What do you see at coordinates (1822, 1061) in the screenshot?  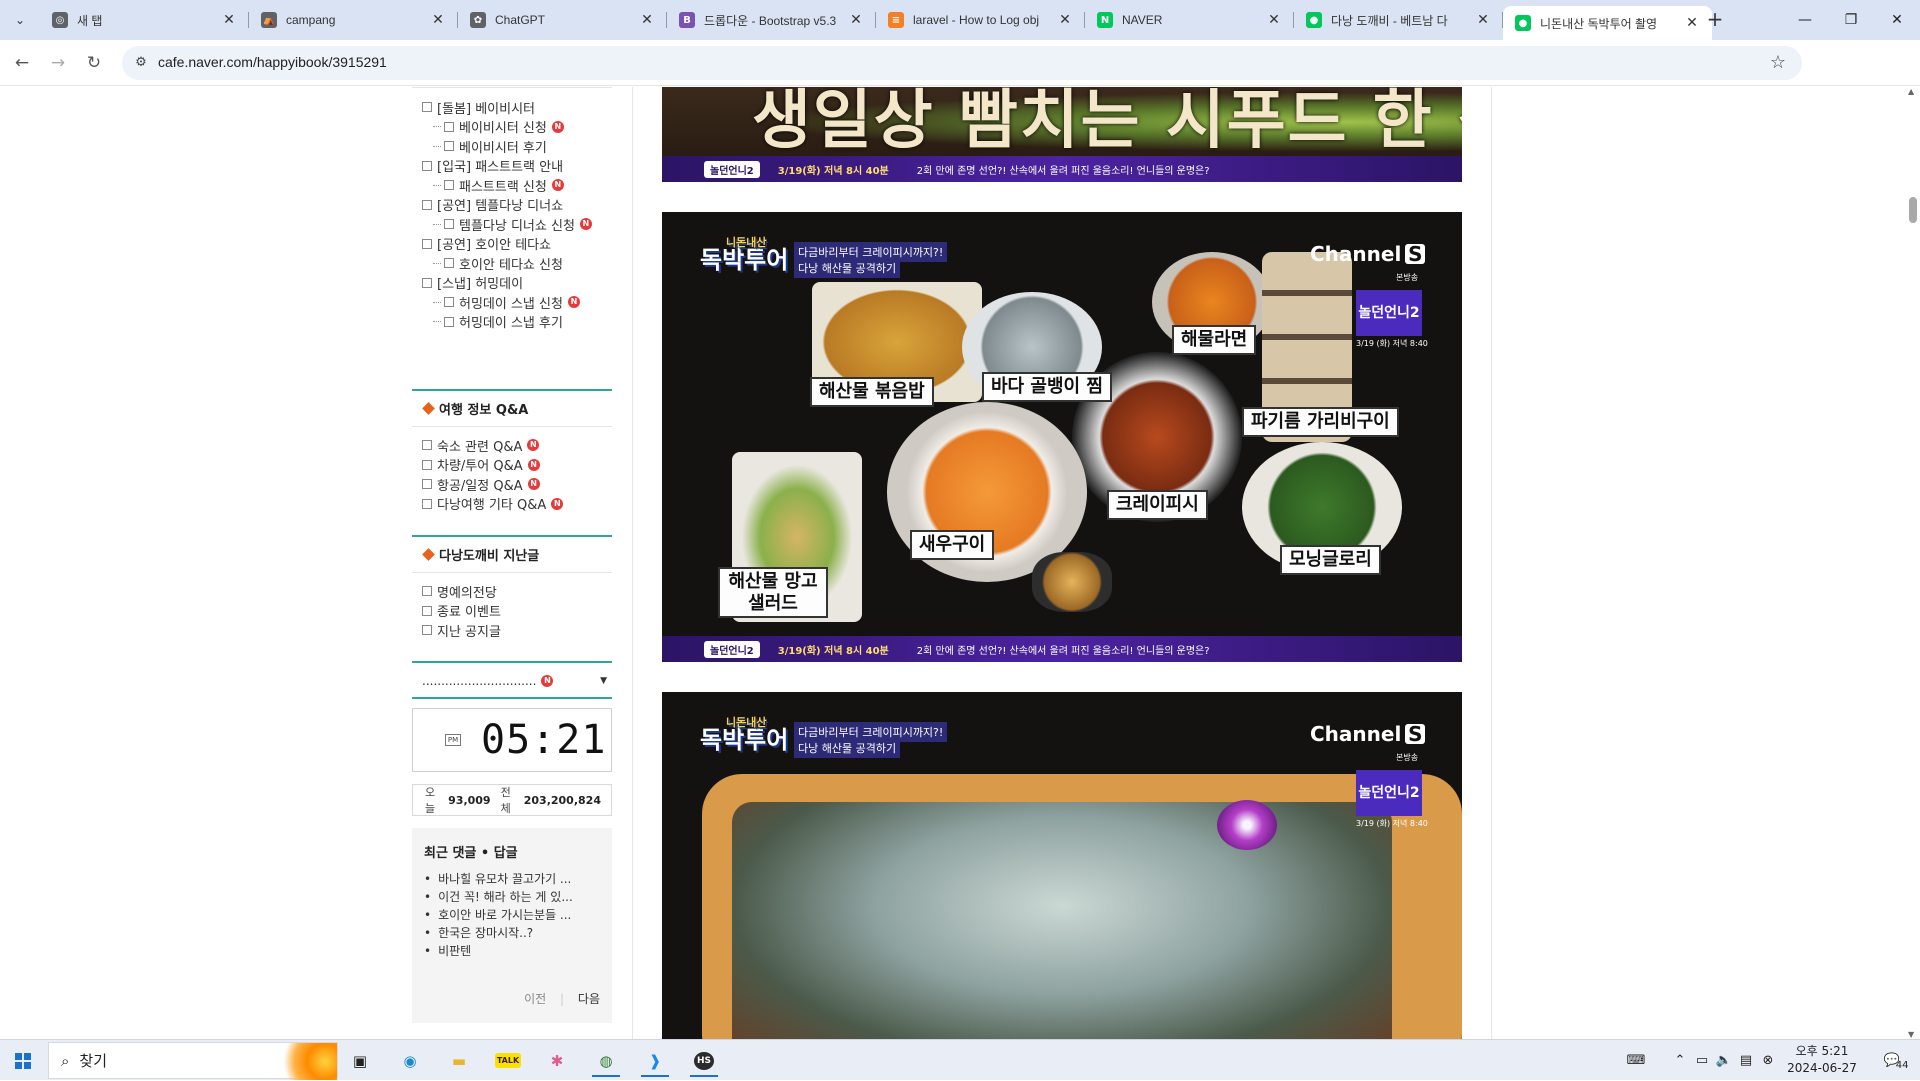 I see `taskbar-clock: 오후 5:21 2024-06-27` at bounding box center [1822, 1061].